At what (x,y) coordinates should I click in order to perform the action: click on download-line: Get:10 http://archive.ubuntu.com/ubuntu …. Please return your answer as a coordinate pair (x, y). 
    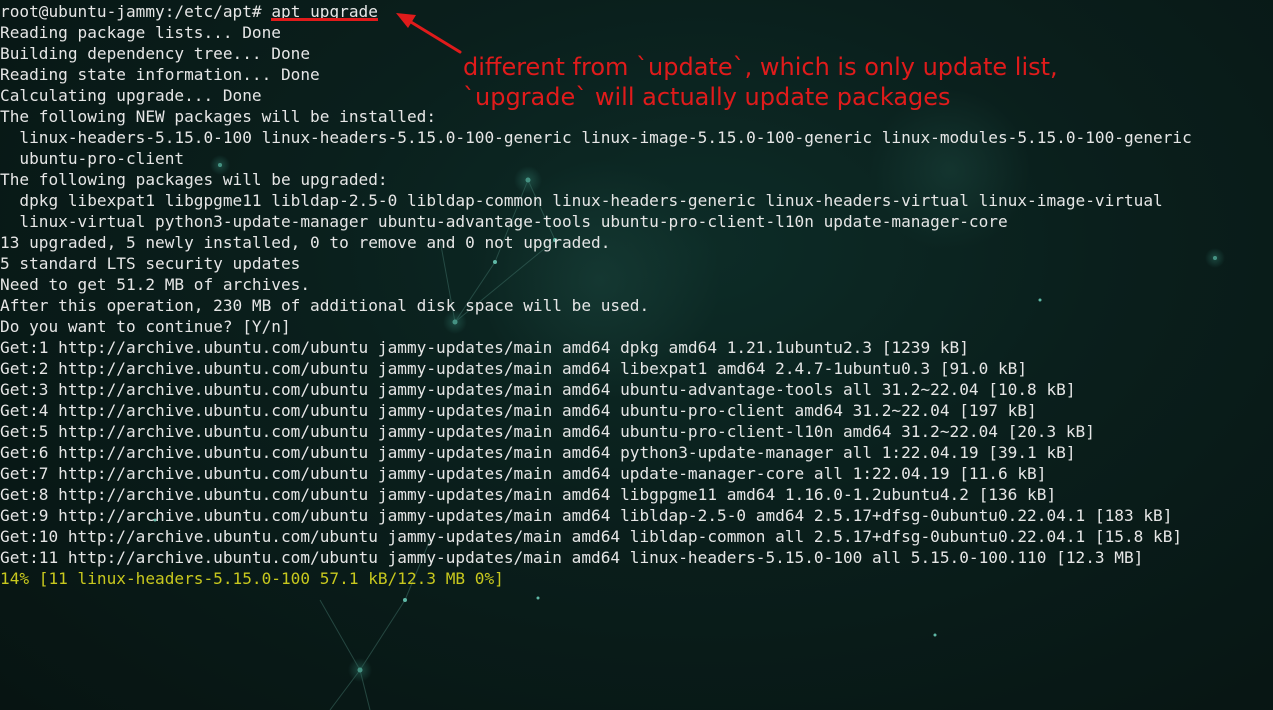
    Looking at the image, I should click on (591, 536).